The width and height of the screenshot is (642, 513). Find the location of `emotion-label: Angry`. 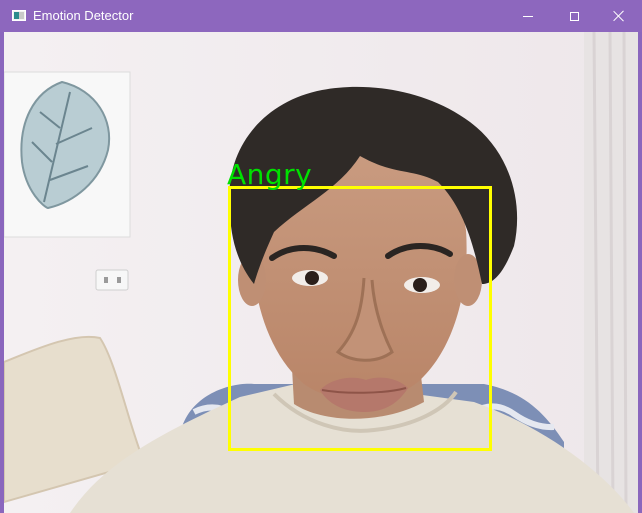

emotion-label: Angry is located at coordinates (270, 174).